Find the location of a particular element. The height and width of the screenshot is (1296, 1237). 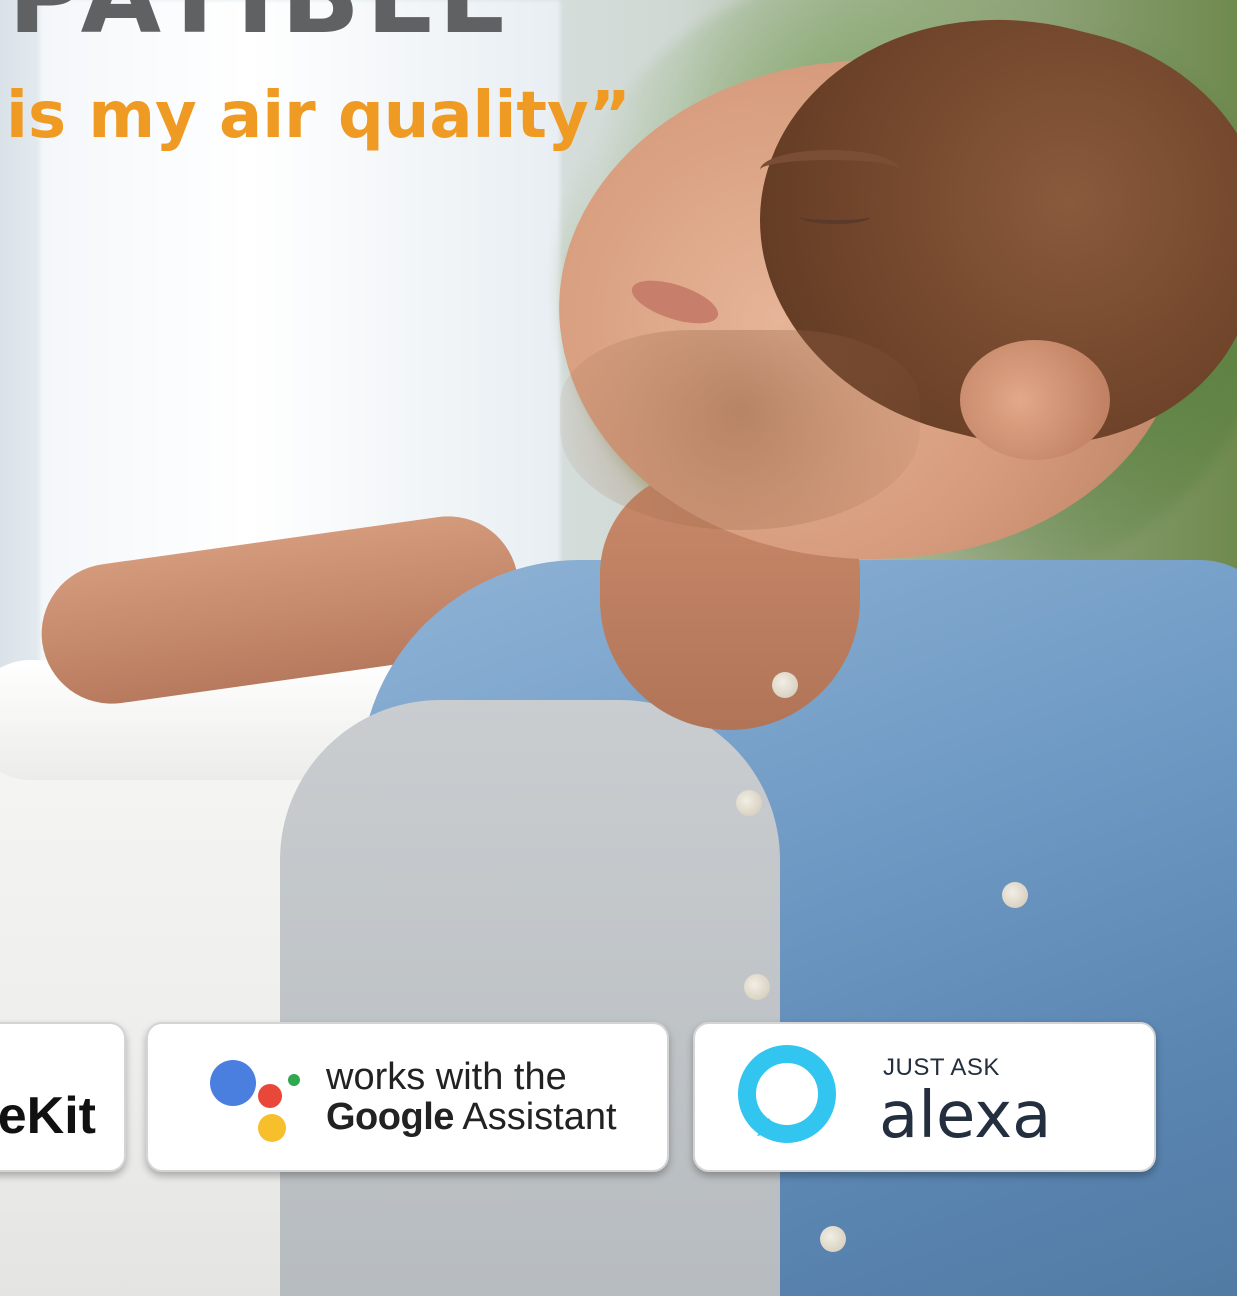

homekit-badge: eKit is located at coordinates (63, 1097).